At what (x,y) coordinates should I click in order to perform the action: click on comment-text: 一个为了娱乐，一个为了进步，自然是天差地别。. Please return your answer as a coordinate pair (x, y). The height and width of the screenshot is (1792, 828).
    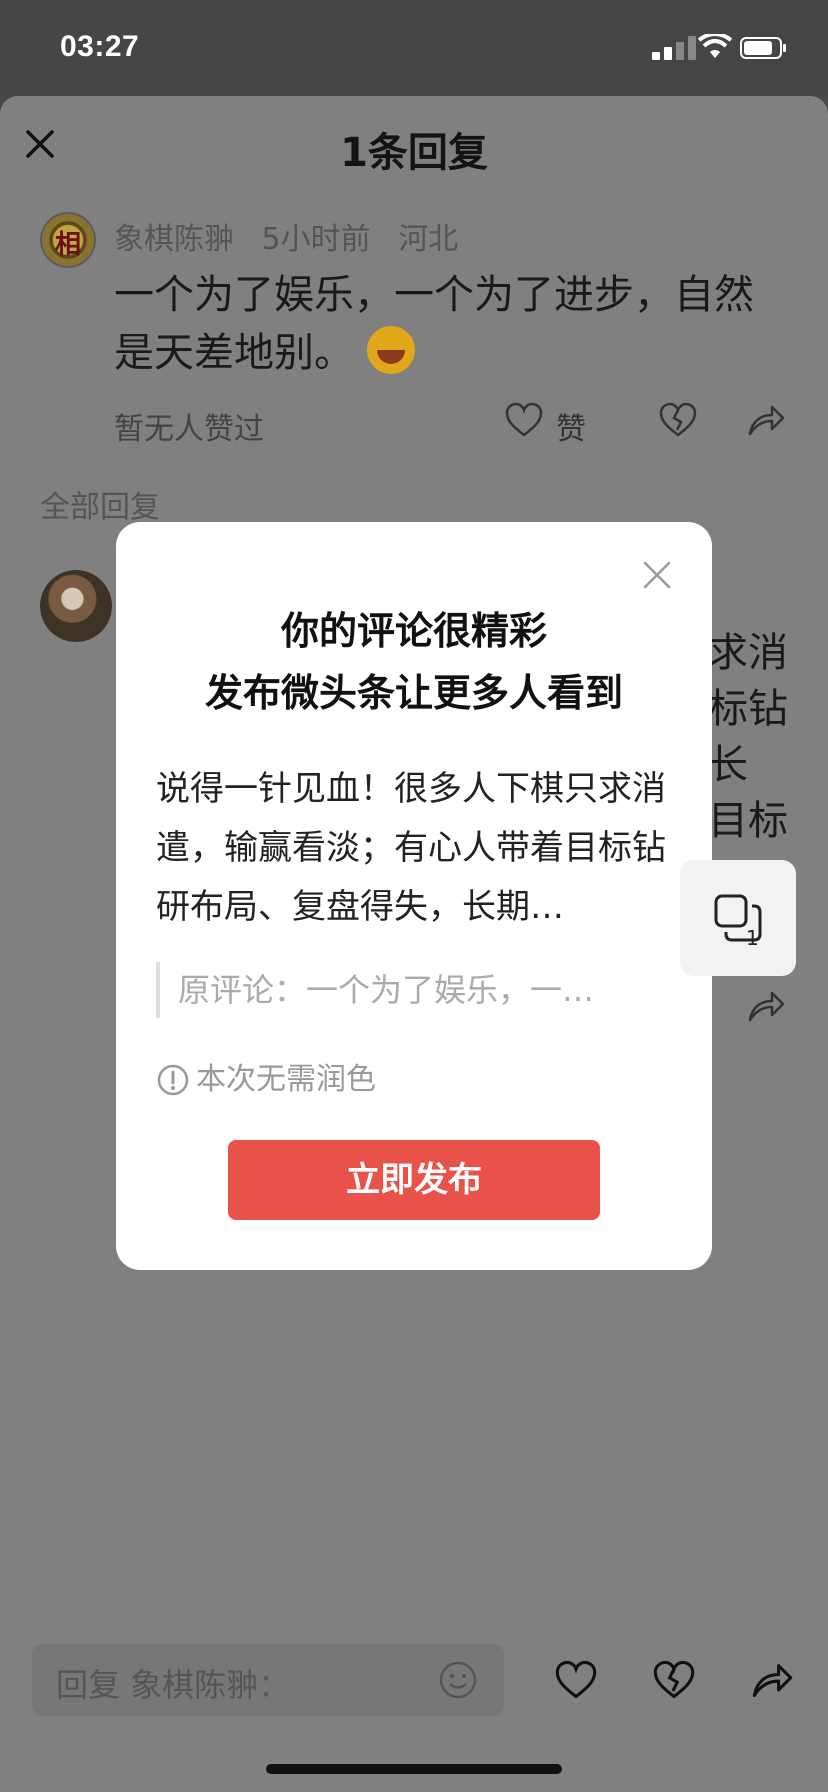
    Looking at the image, I should click on (444, 324).